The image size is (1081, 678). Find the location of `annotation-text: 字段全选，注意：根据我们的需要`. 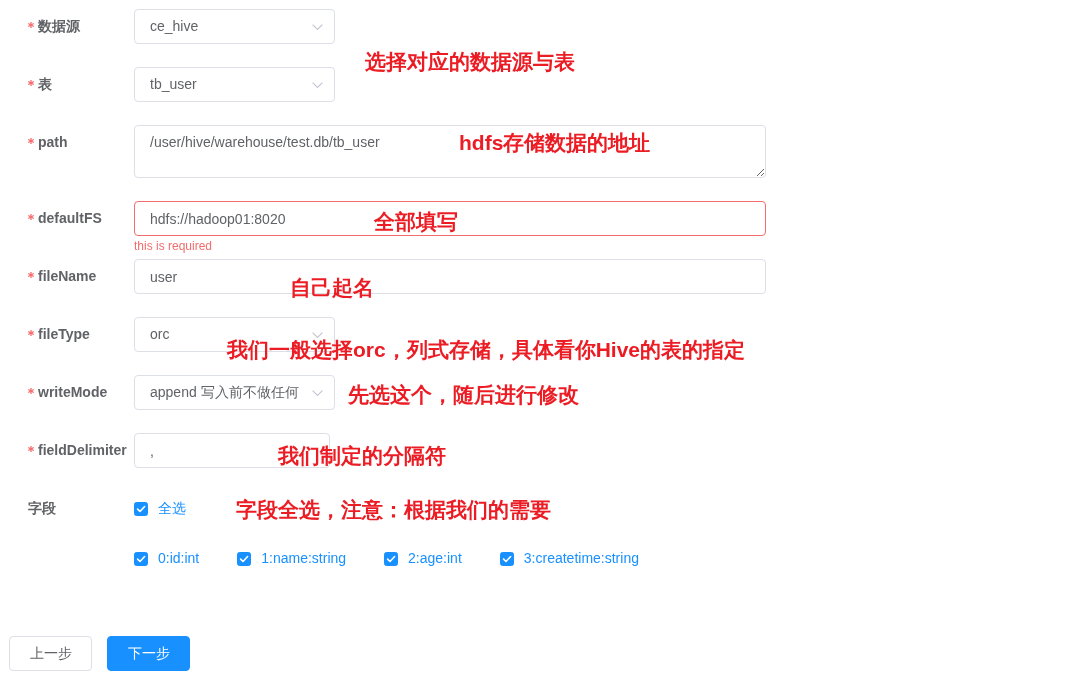

annotation-text: 字段全选，注意：根据我们的需要 is located at coordinates (393, 510).